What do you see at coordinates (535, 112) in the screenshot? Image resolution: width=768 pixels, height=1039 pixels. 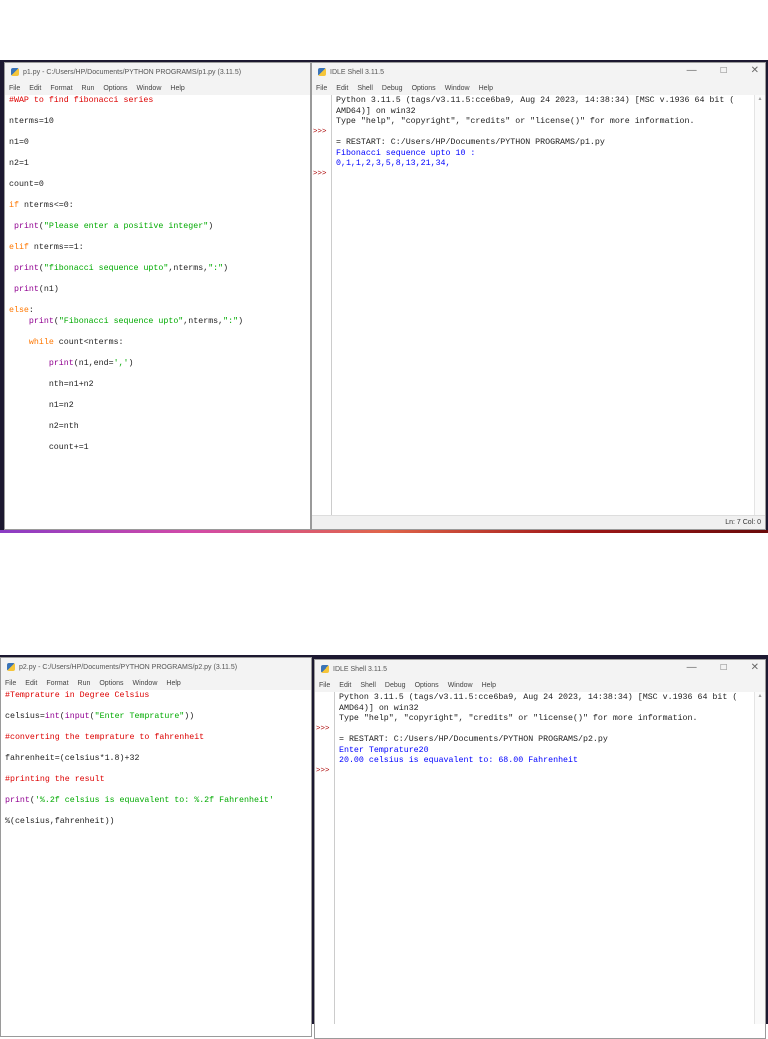 I see `code-line: AMD64)] on win32` at bounding box center [535, 112].